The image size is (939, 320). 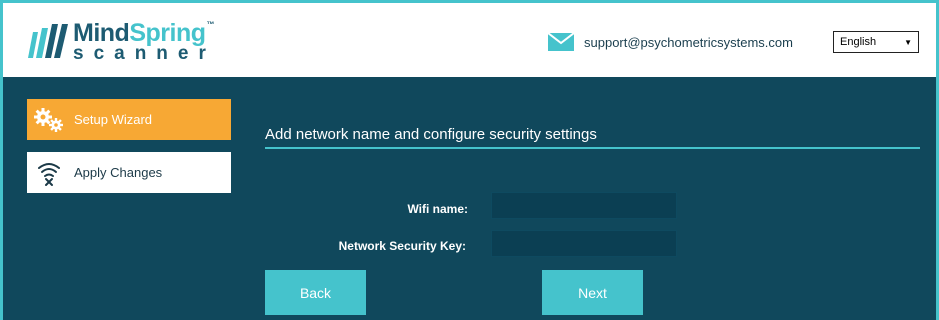 What do you see at coordinates (48, 41) in the screenshot?
I see `logo-stripes-icon` at bounding box center [48, 41].